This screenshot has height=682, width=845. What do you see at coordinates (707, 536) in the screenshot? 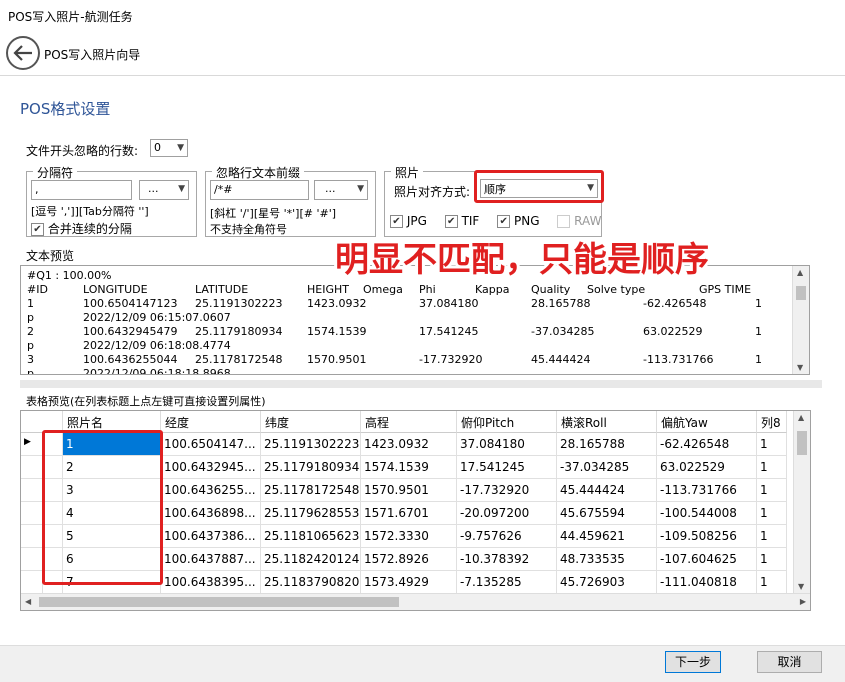
I see `table-cell: -109.508256` at bounding box center [707, 536].